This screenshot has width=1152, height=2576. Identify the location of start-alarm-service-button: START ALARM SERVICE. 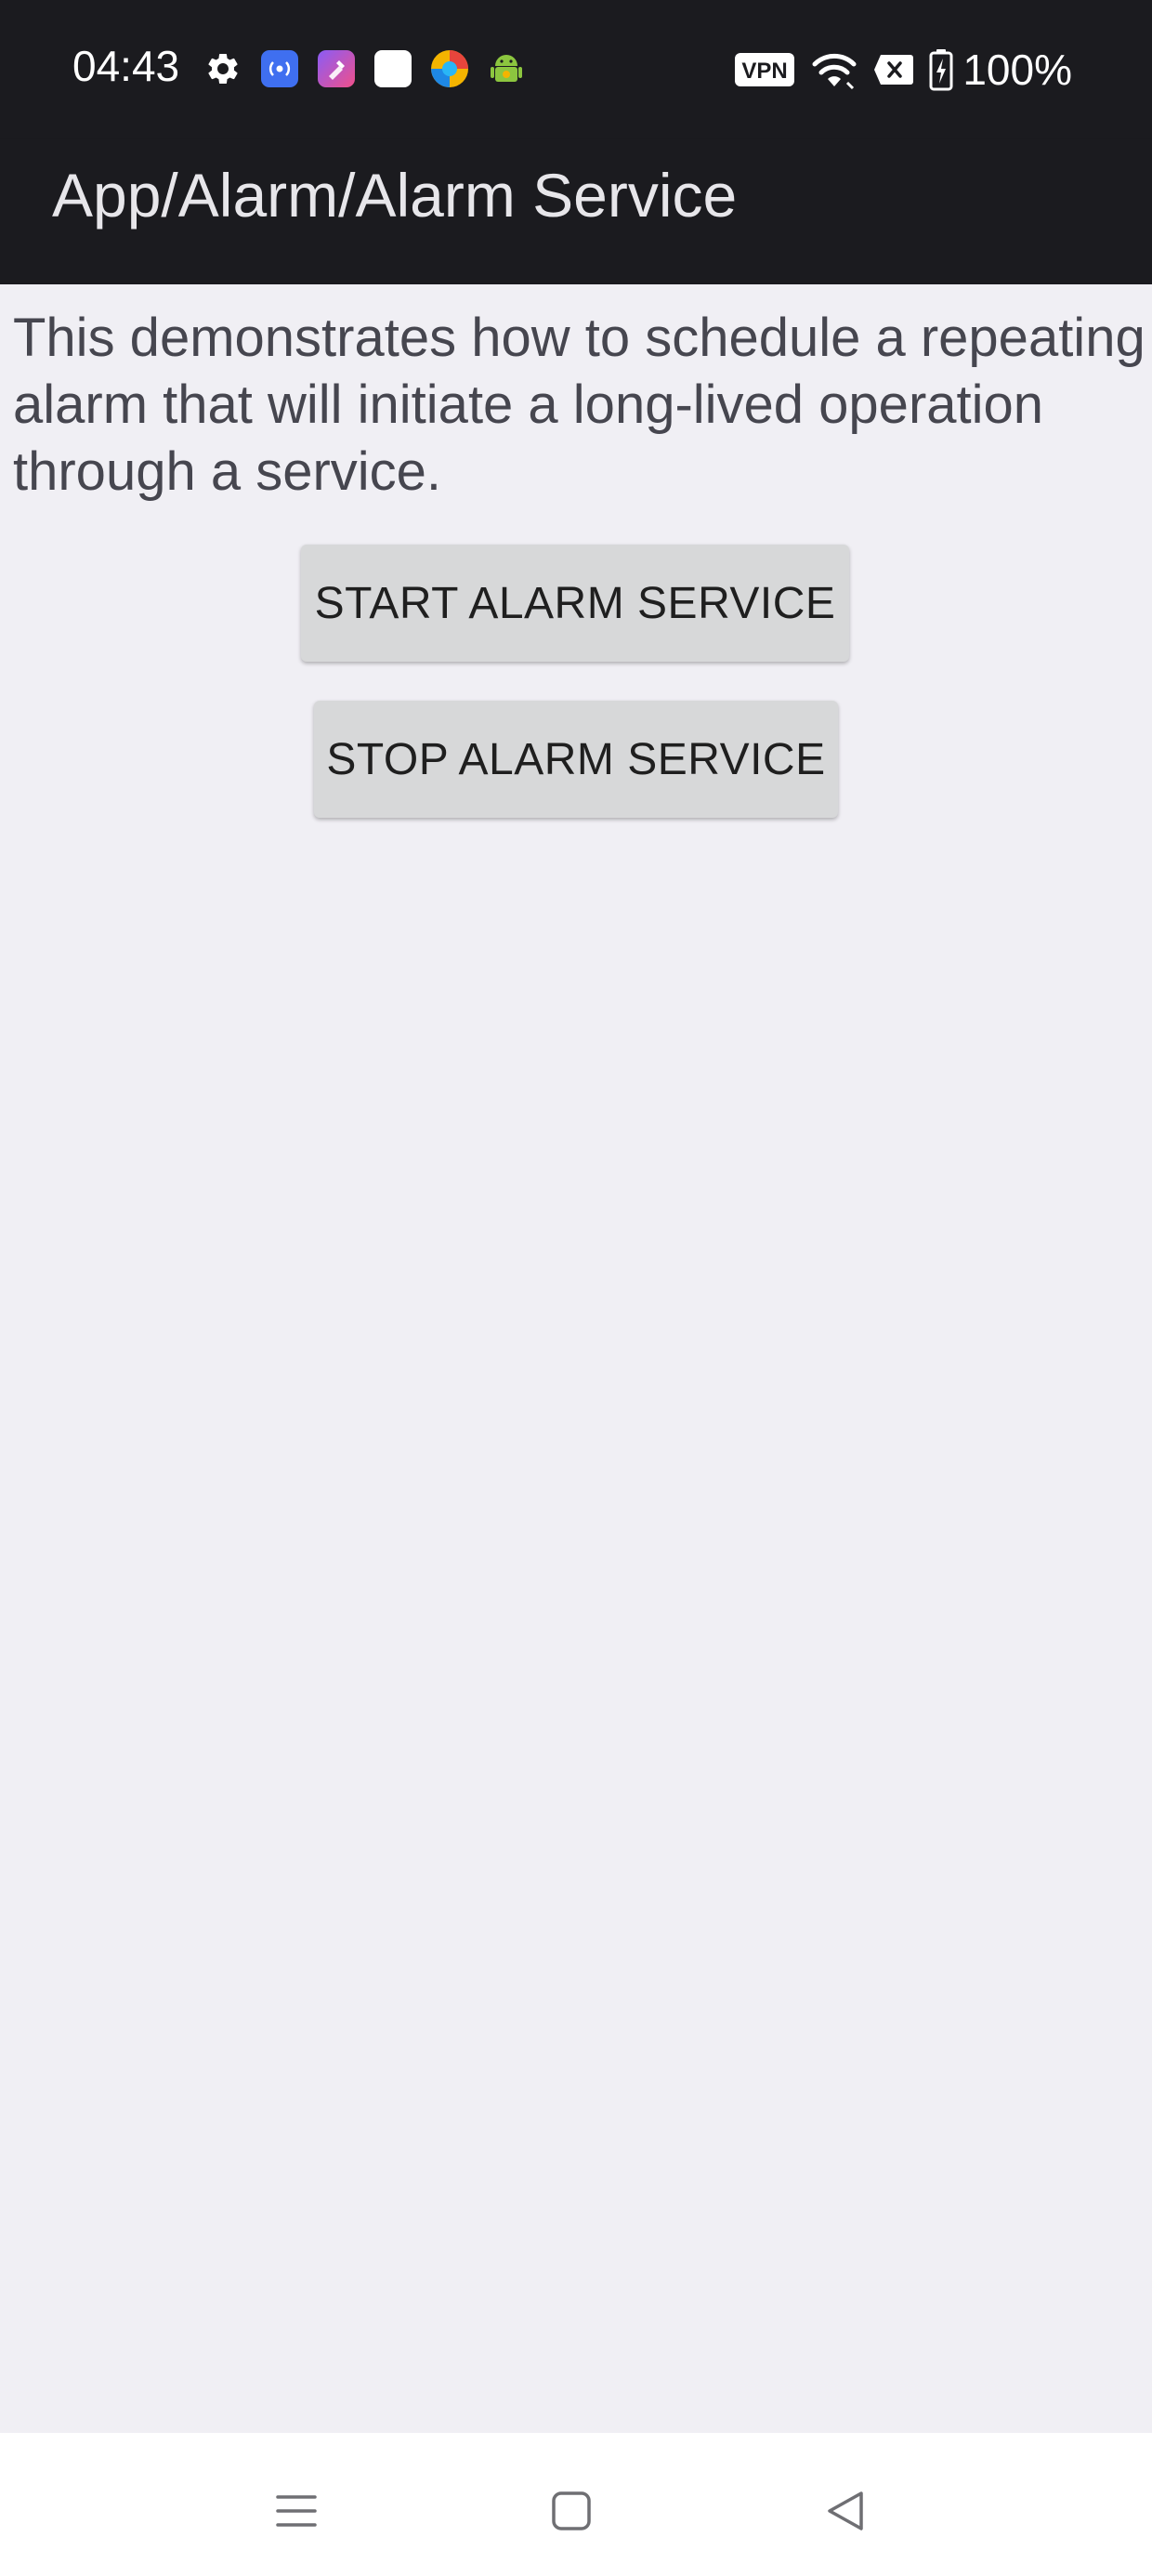
(575, 603).